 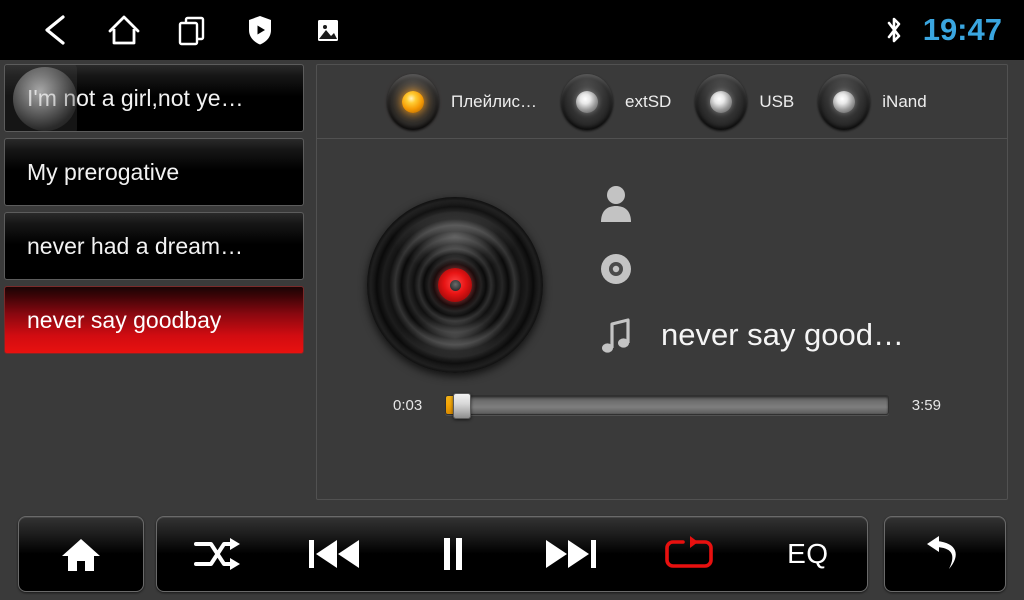 I want to click on back-button, so click(x=945, y=555).